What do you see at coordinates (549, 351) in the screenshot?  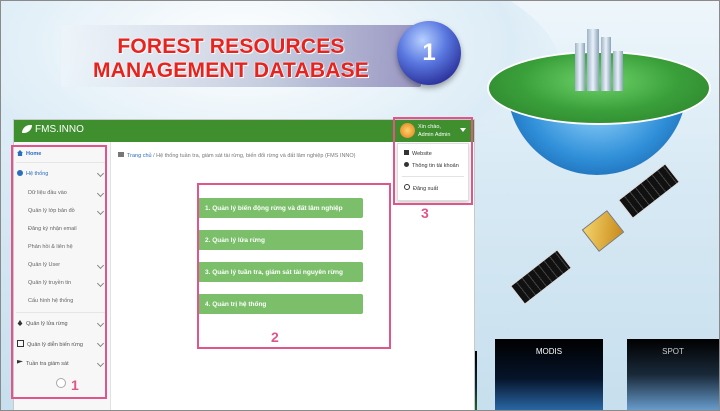 I see `modis-label: MODIS` at bounding box center [549, 351].